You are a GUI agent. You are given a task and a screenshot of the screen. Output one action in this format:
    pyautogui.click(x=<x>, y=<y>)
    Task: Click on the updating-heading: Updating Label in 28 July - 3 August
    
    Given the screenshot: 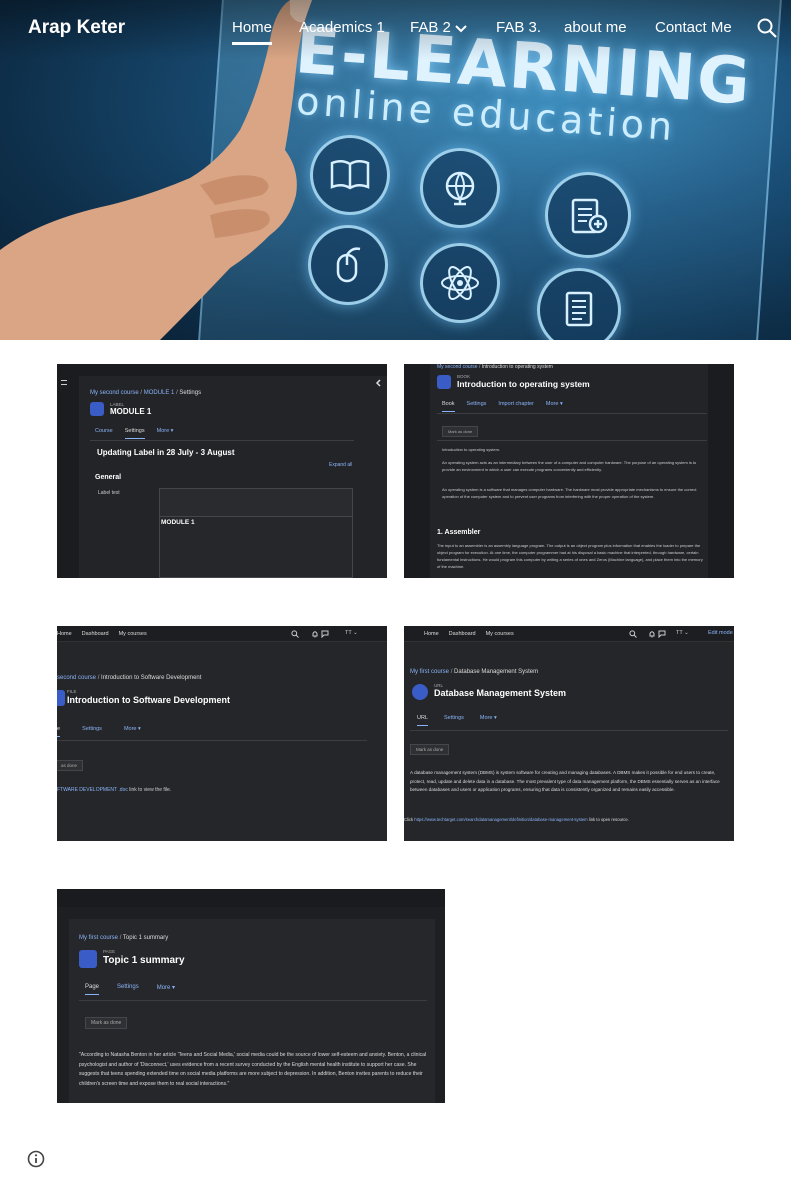 What is the action you would take?
    pyautogui.click(x=166, y=452)
    